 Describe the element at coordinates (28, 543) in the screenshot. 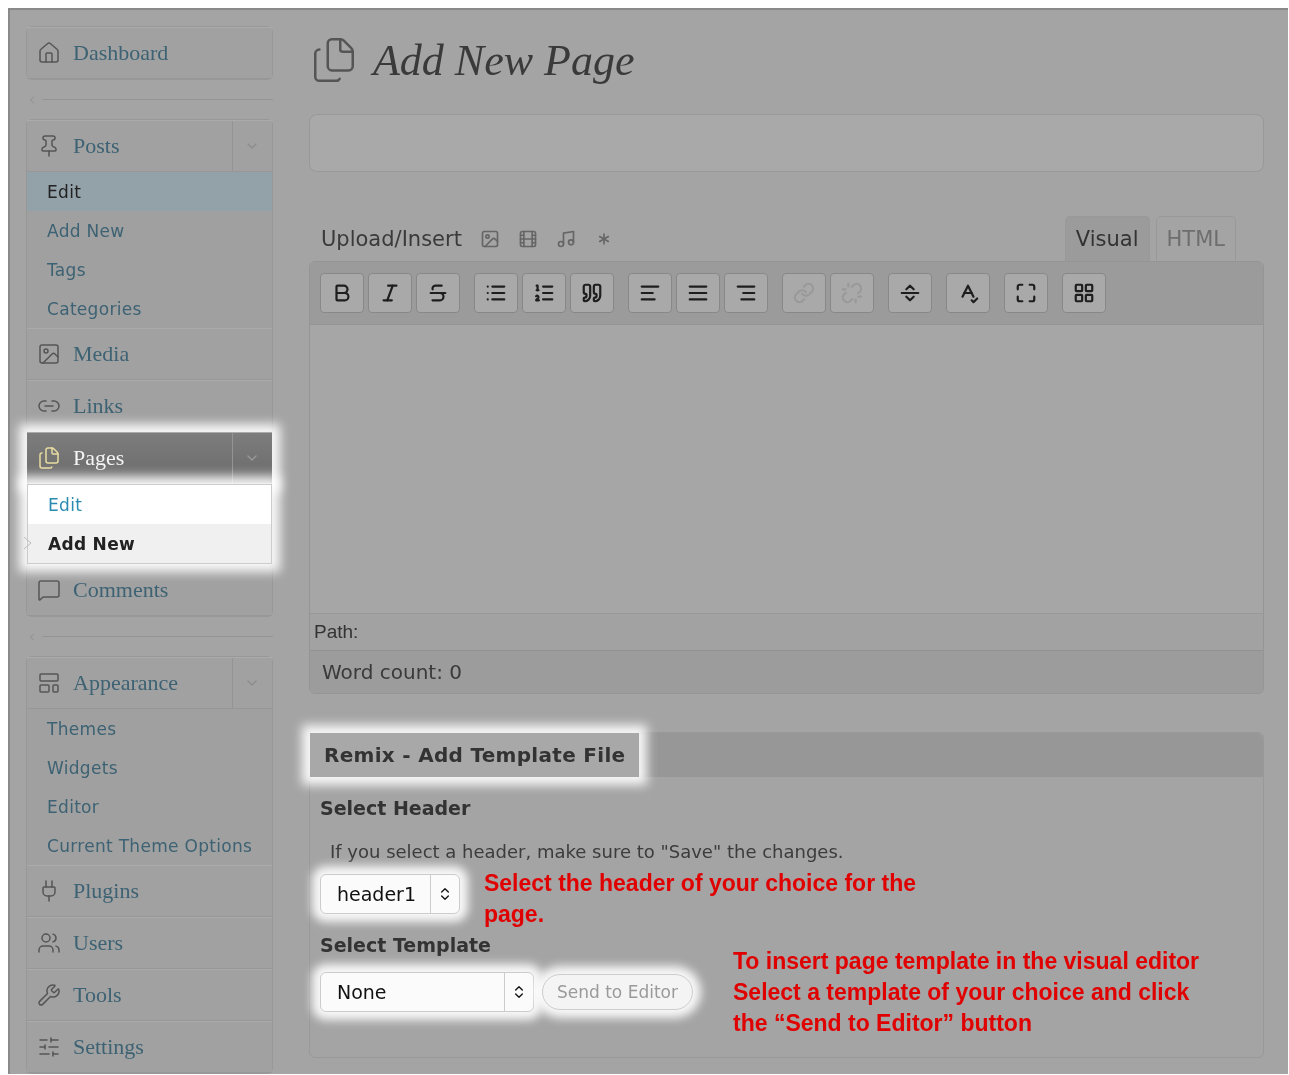

I see `current-indicator-icon` at that location.